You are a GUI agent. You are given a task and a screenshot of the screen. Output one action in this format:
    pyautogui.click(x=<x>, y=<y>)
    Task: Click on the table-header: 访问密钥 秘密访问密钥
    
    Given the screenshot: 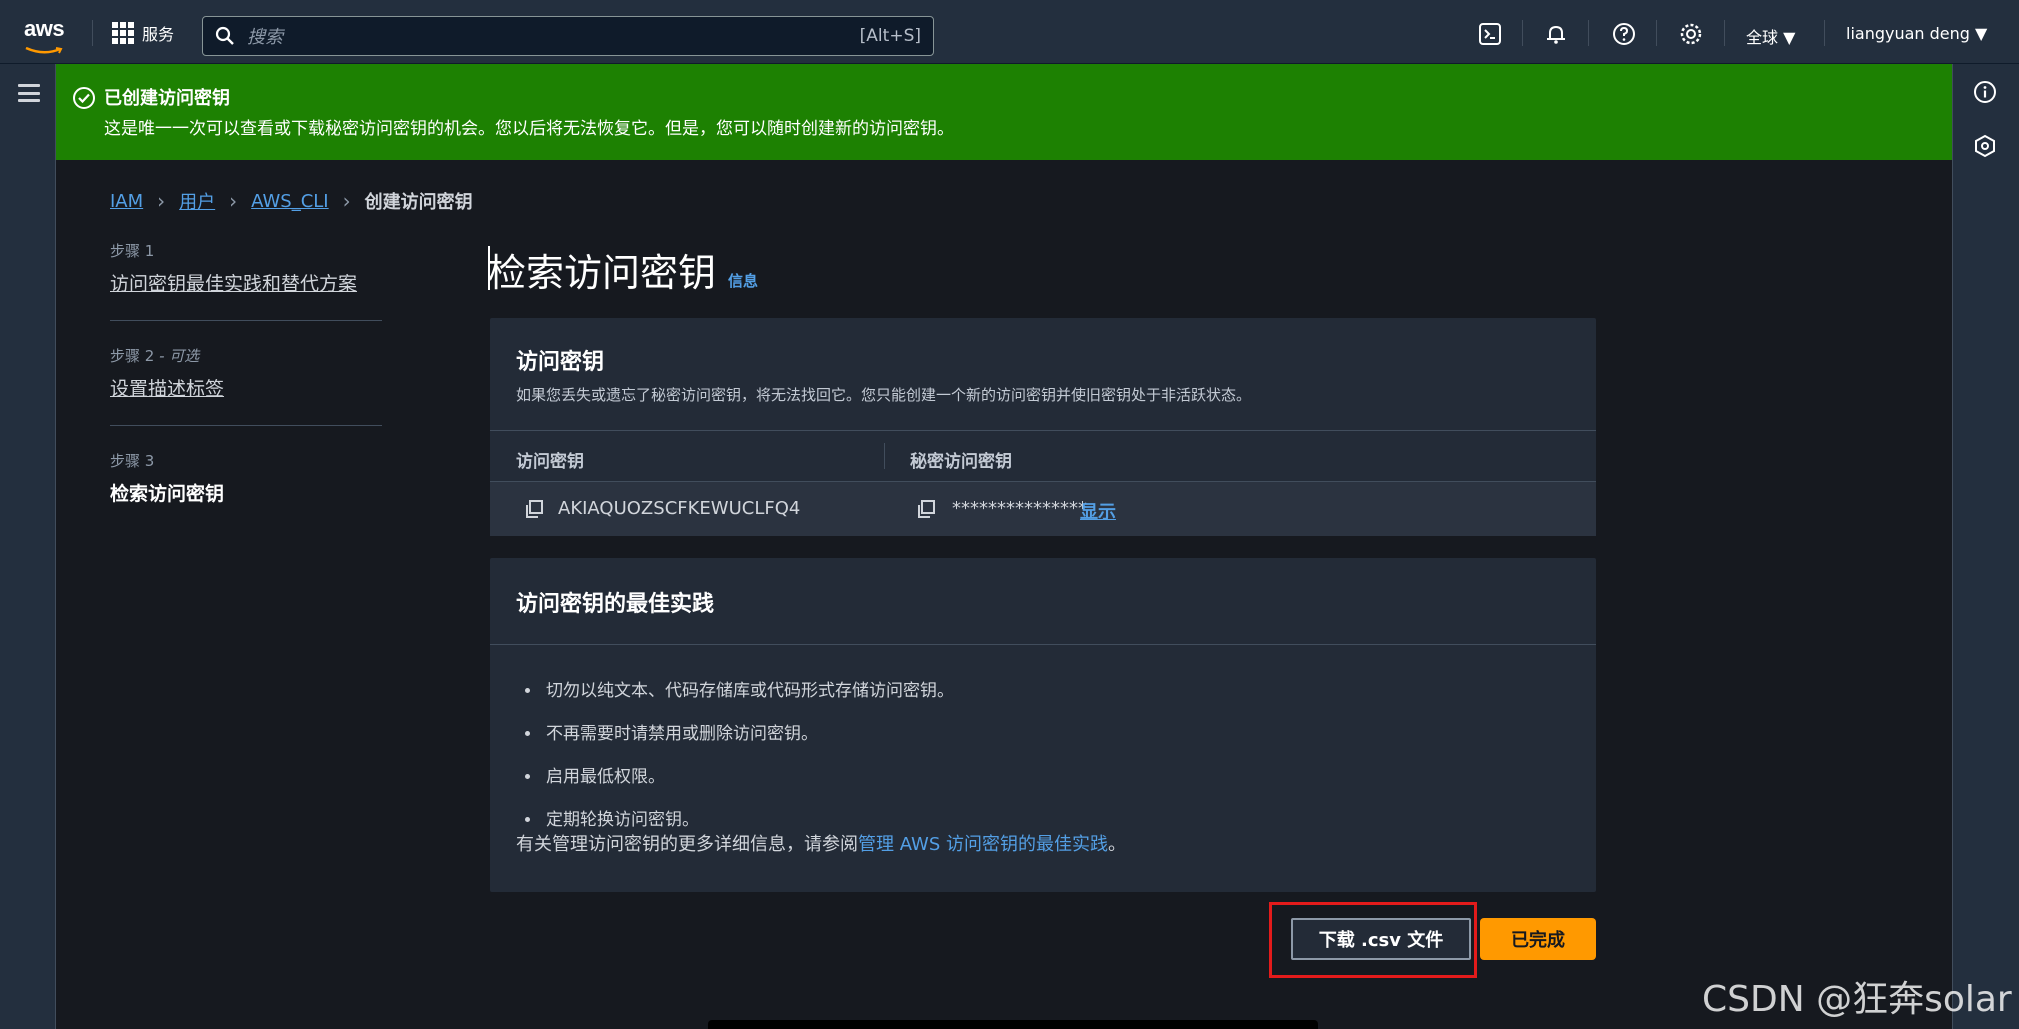 What is the action you would take?
    pyautogui.click(x=1043, y=456)
    